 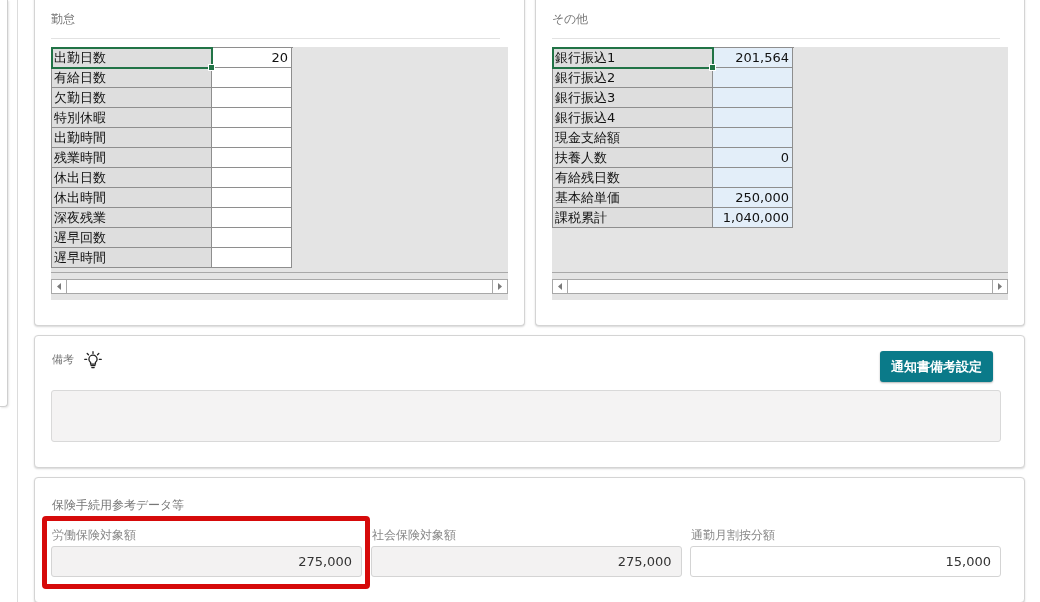 What do you see at coordinates (633, 118) in the screenshot?
I see `label-cell: 銀行振込4` at bounding box center [633, 118].